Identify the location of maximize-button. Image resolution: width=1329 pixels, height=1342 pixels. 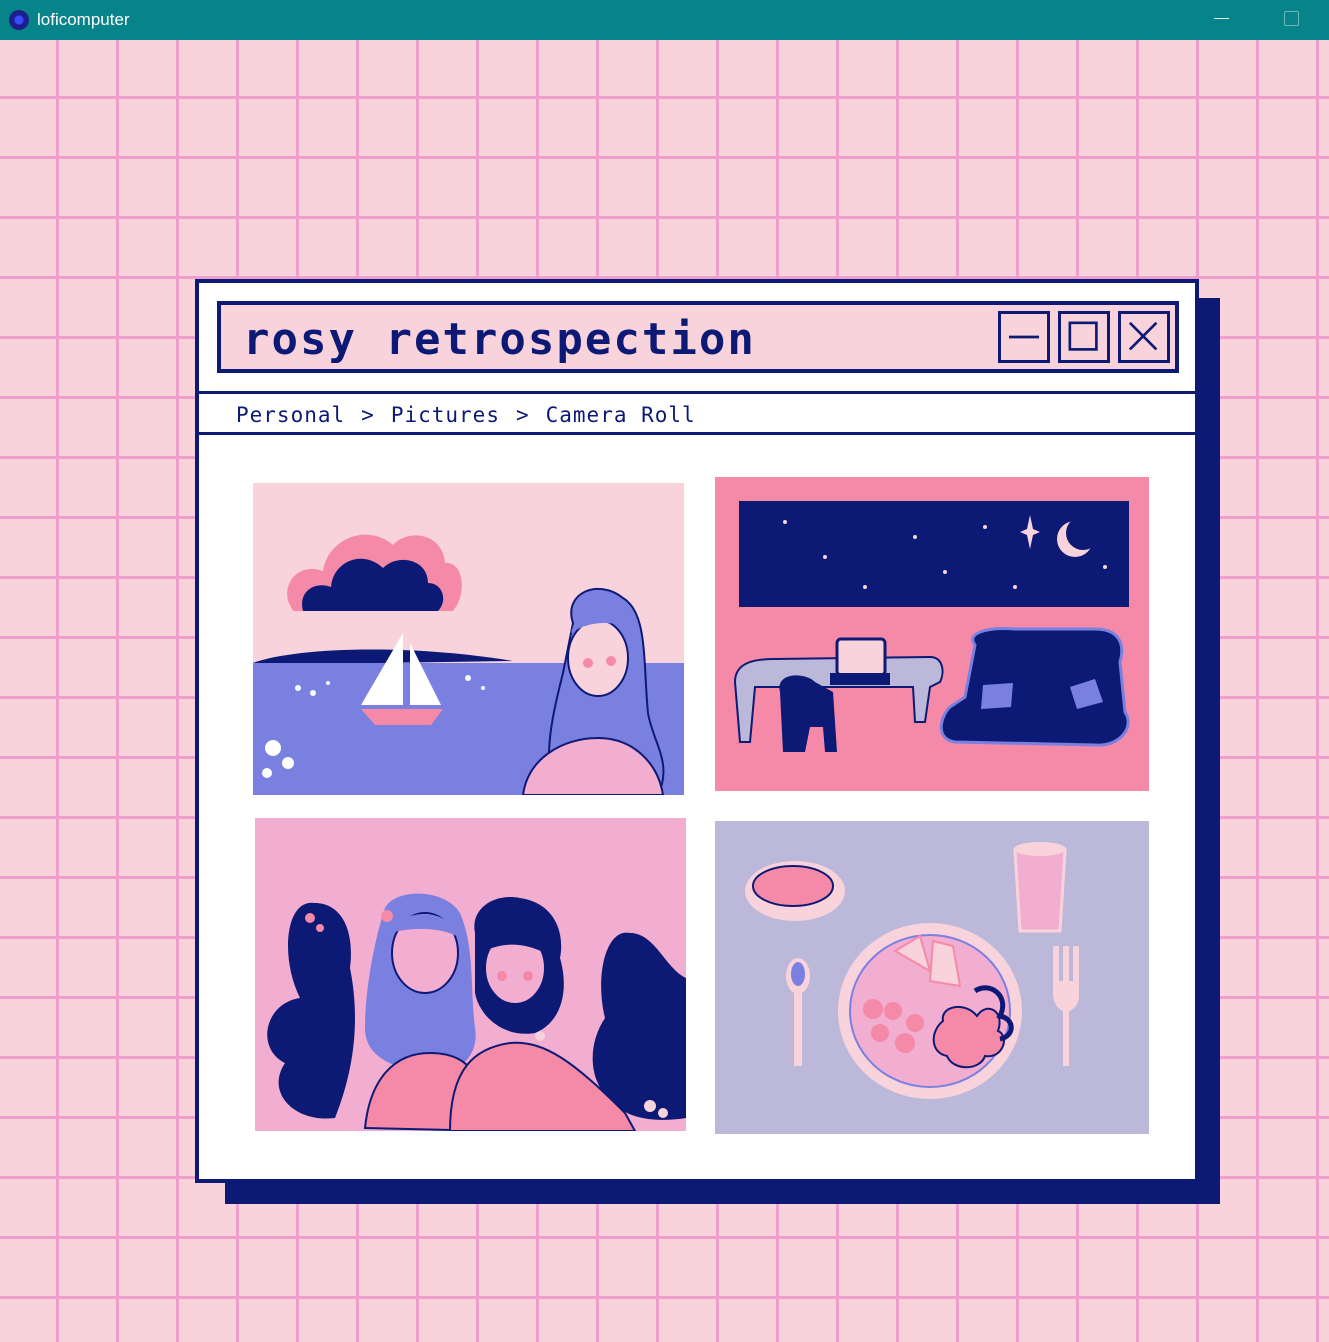
(1084, 337).